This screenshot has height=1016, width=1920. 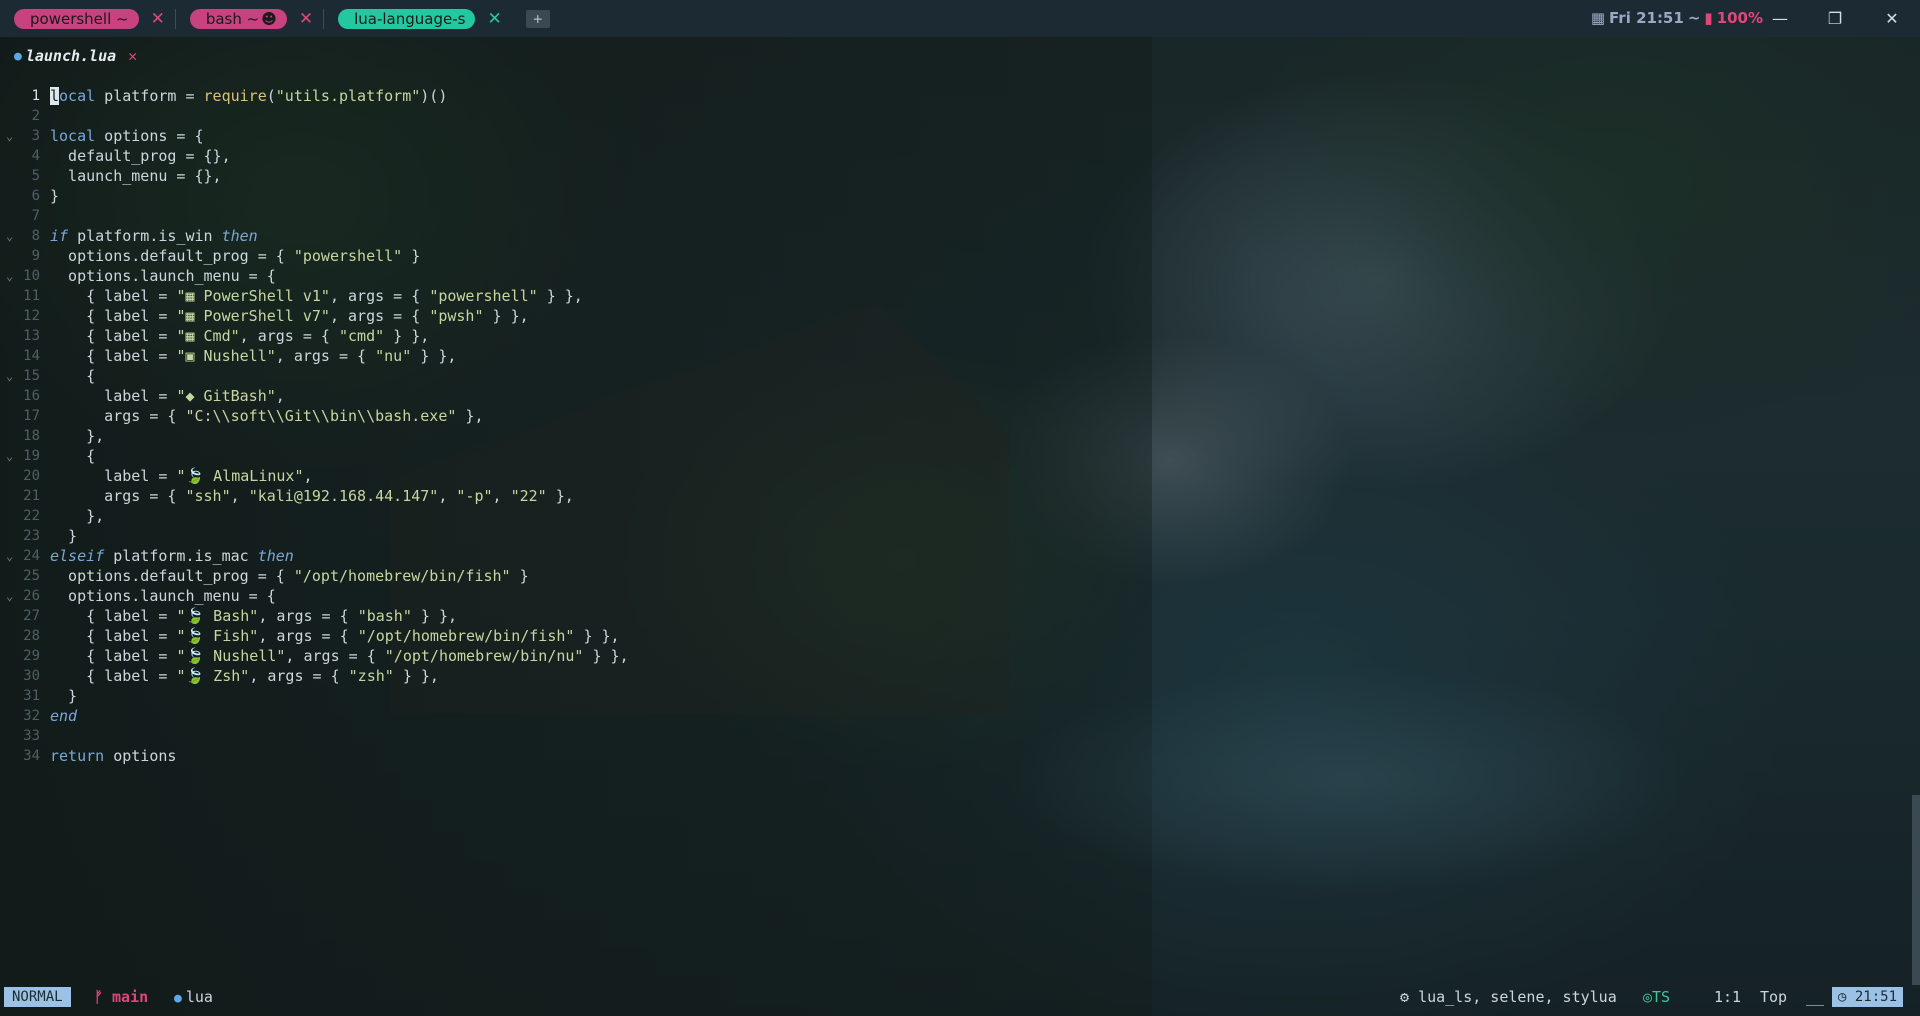 What do you see at coordinates (132, 56) in the screenshot?
I see `buffer-close-icon: ✕` at bounding box center [132, 56].